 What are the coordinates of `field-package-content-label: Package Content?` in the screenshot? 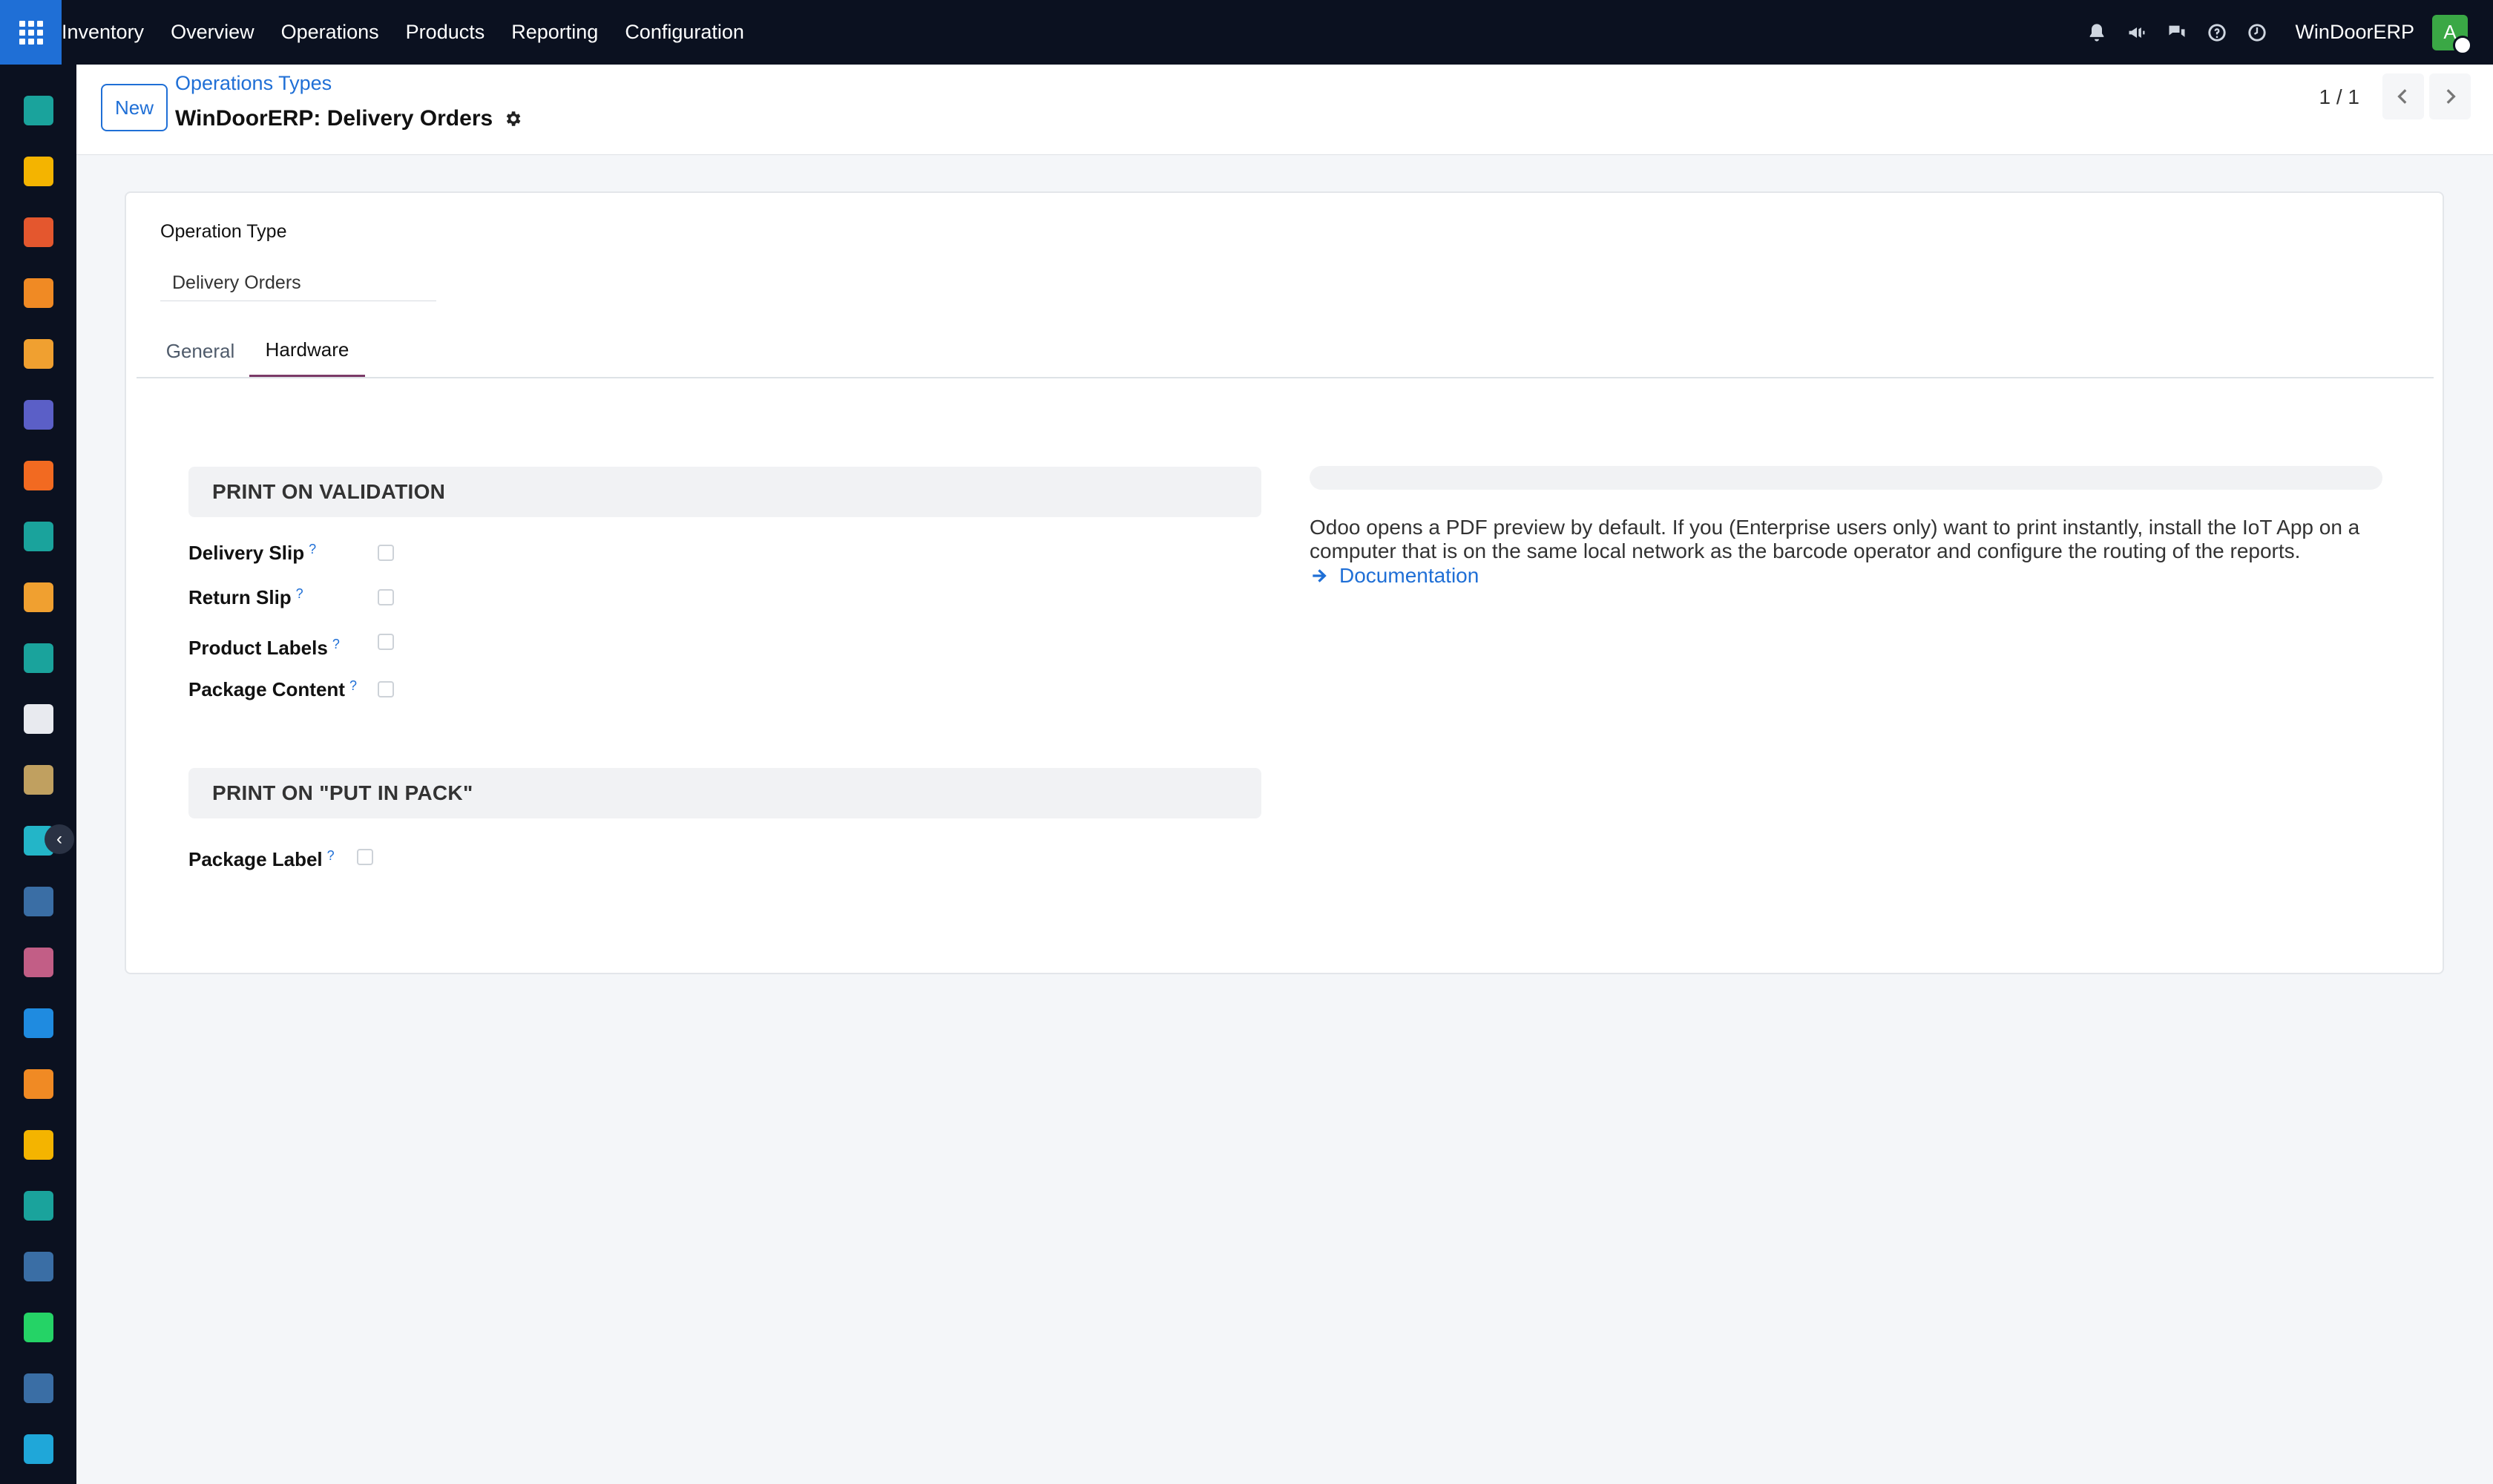 It's located at (272, 689).